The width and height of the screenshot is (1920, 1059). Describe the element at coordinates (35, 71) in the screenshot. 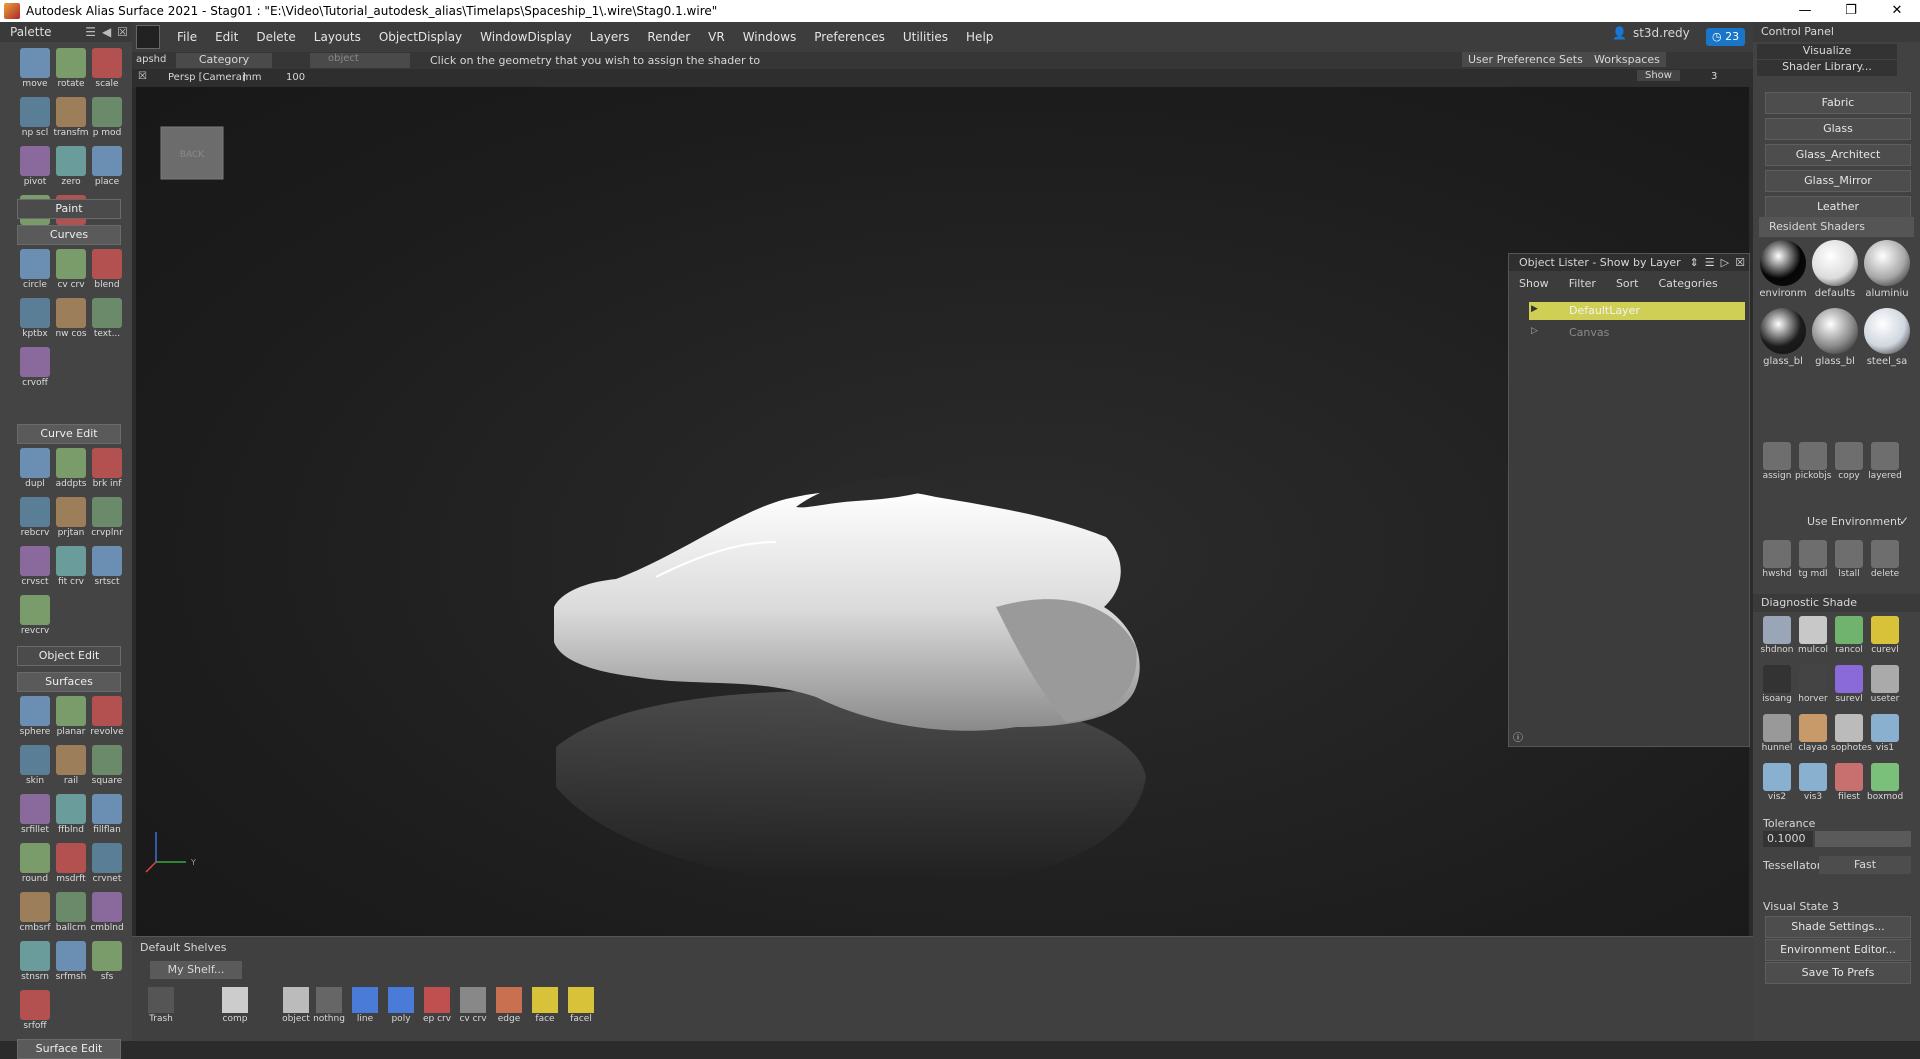

I see `tool-move: move` at that location.